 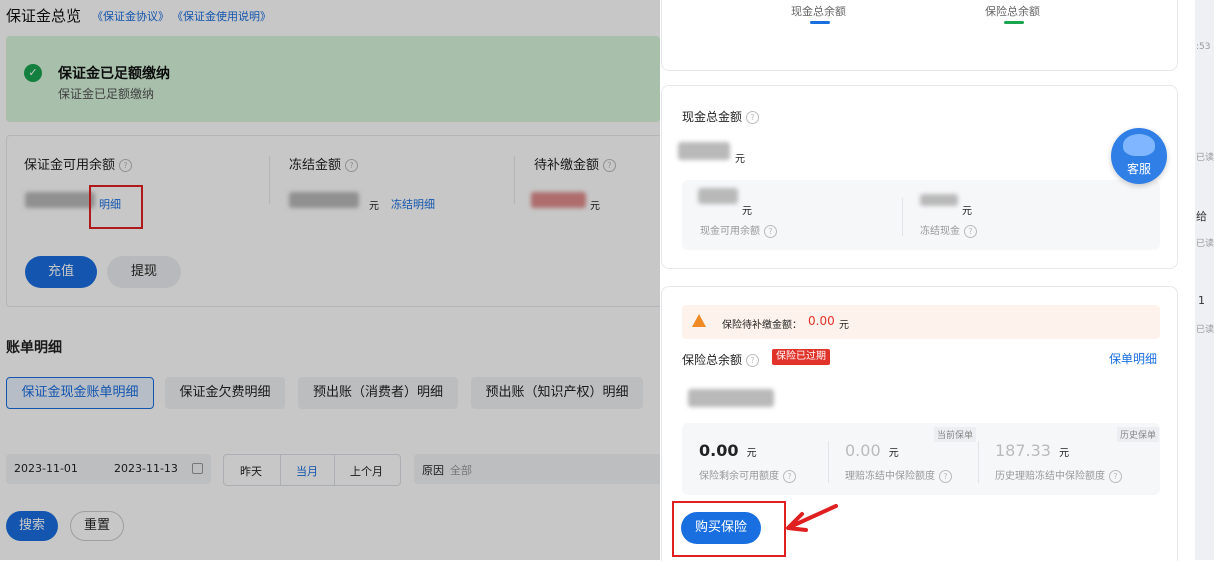 I want to click on date-start: 2023-11-01, so click(x=46, y=468).